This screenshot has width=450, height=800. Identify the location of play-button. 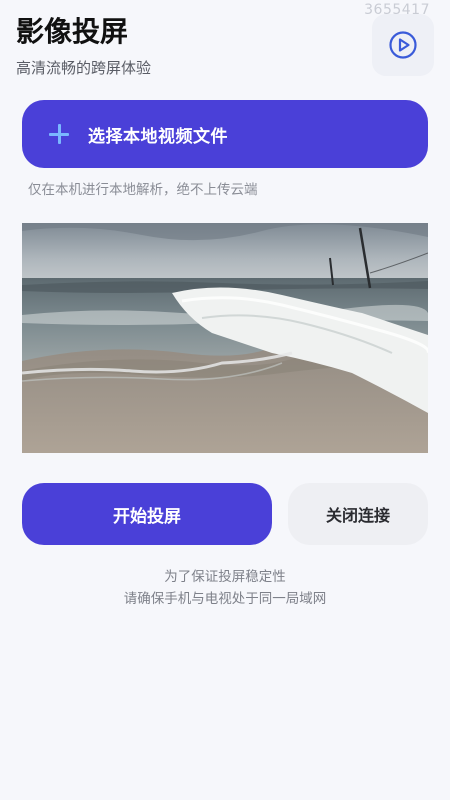
(403, 45).